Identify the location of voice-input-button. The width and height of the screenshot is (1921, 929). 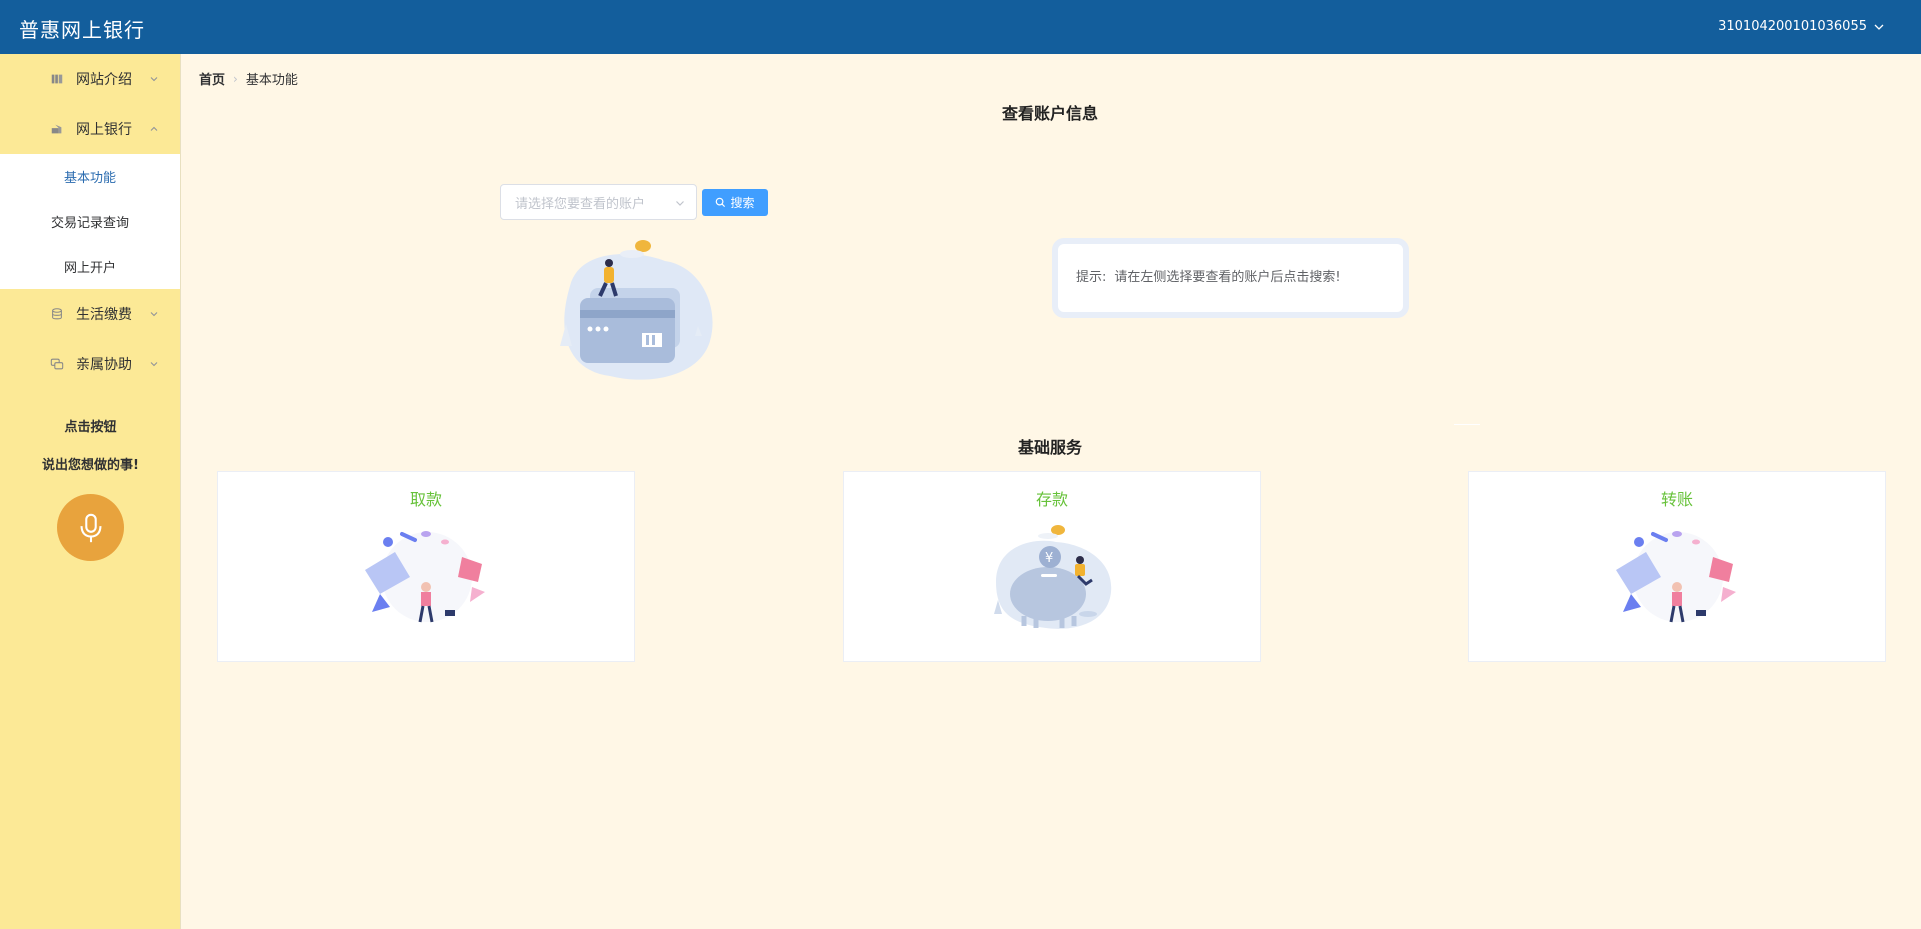
(90, 527).